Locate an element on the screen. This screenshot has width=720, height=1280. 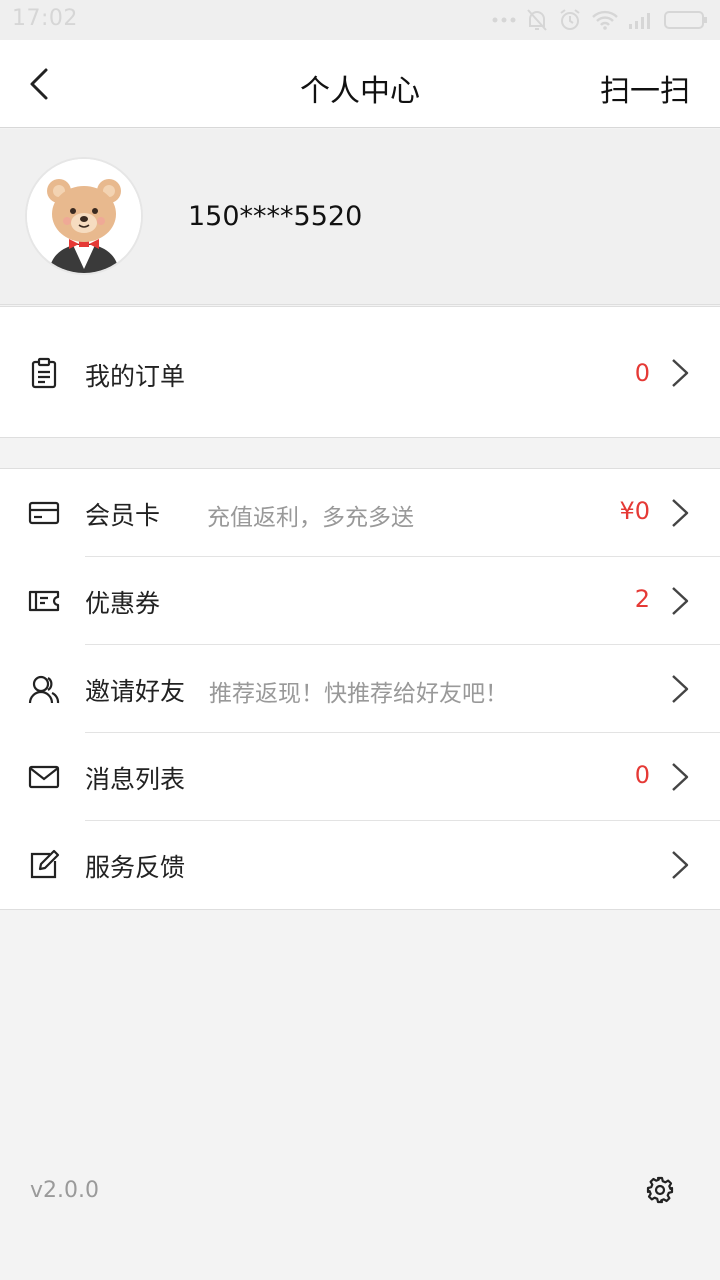
member-card-subtitle: 充值返利，多充多送 is located at coordinates (310, 518).